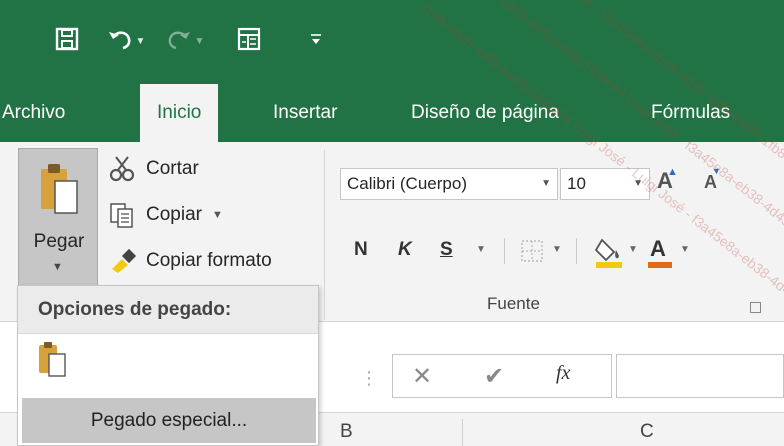 The image size is (784, 446). What do you see at coordinates (462, 432) in the screenshot?
I see `column-divider` at bounding box center [462, 432].